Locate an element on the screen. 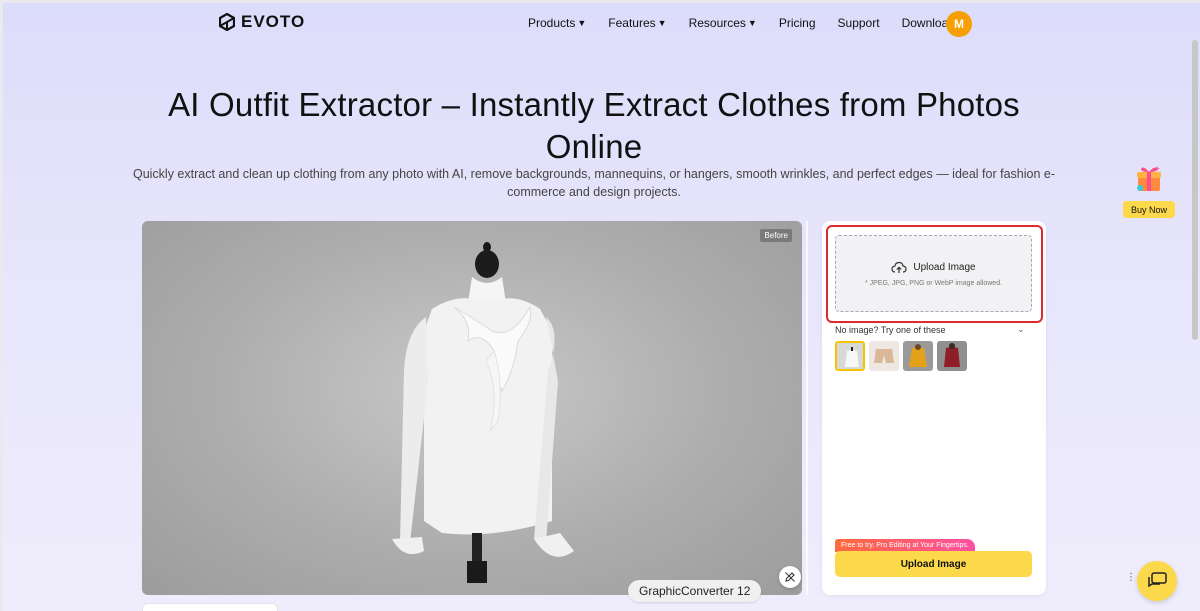  nav-support: Support is located at coordinates (859, 23).